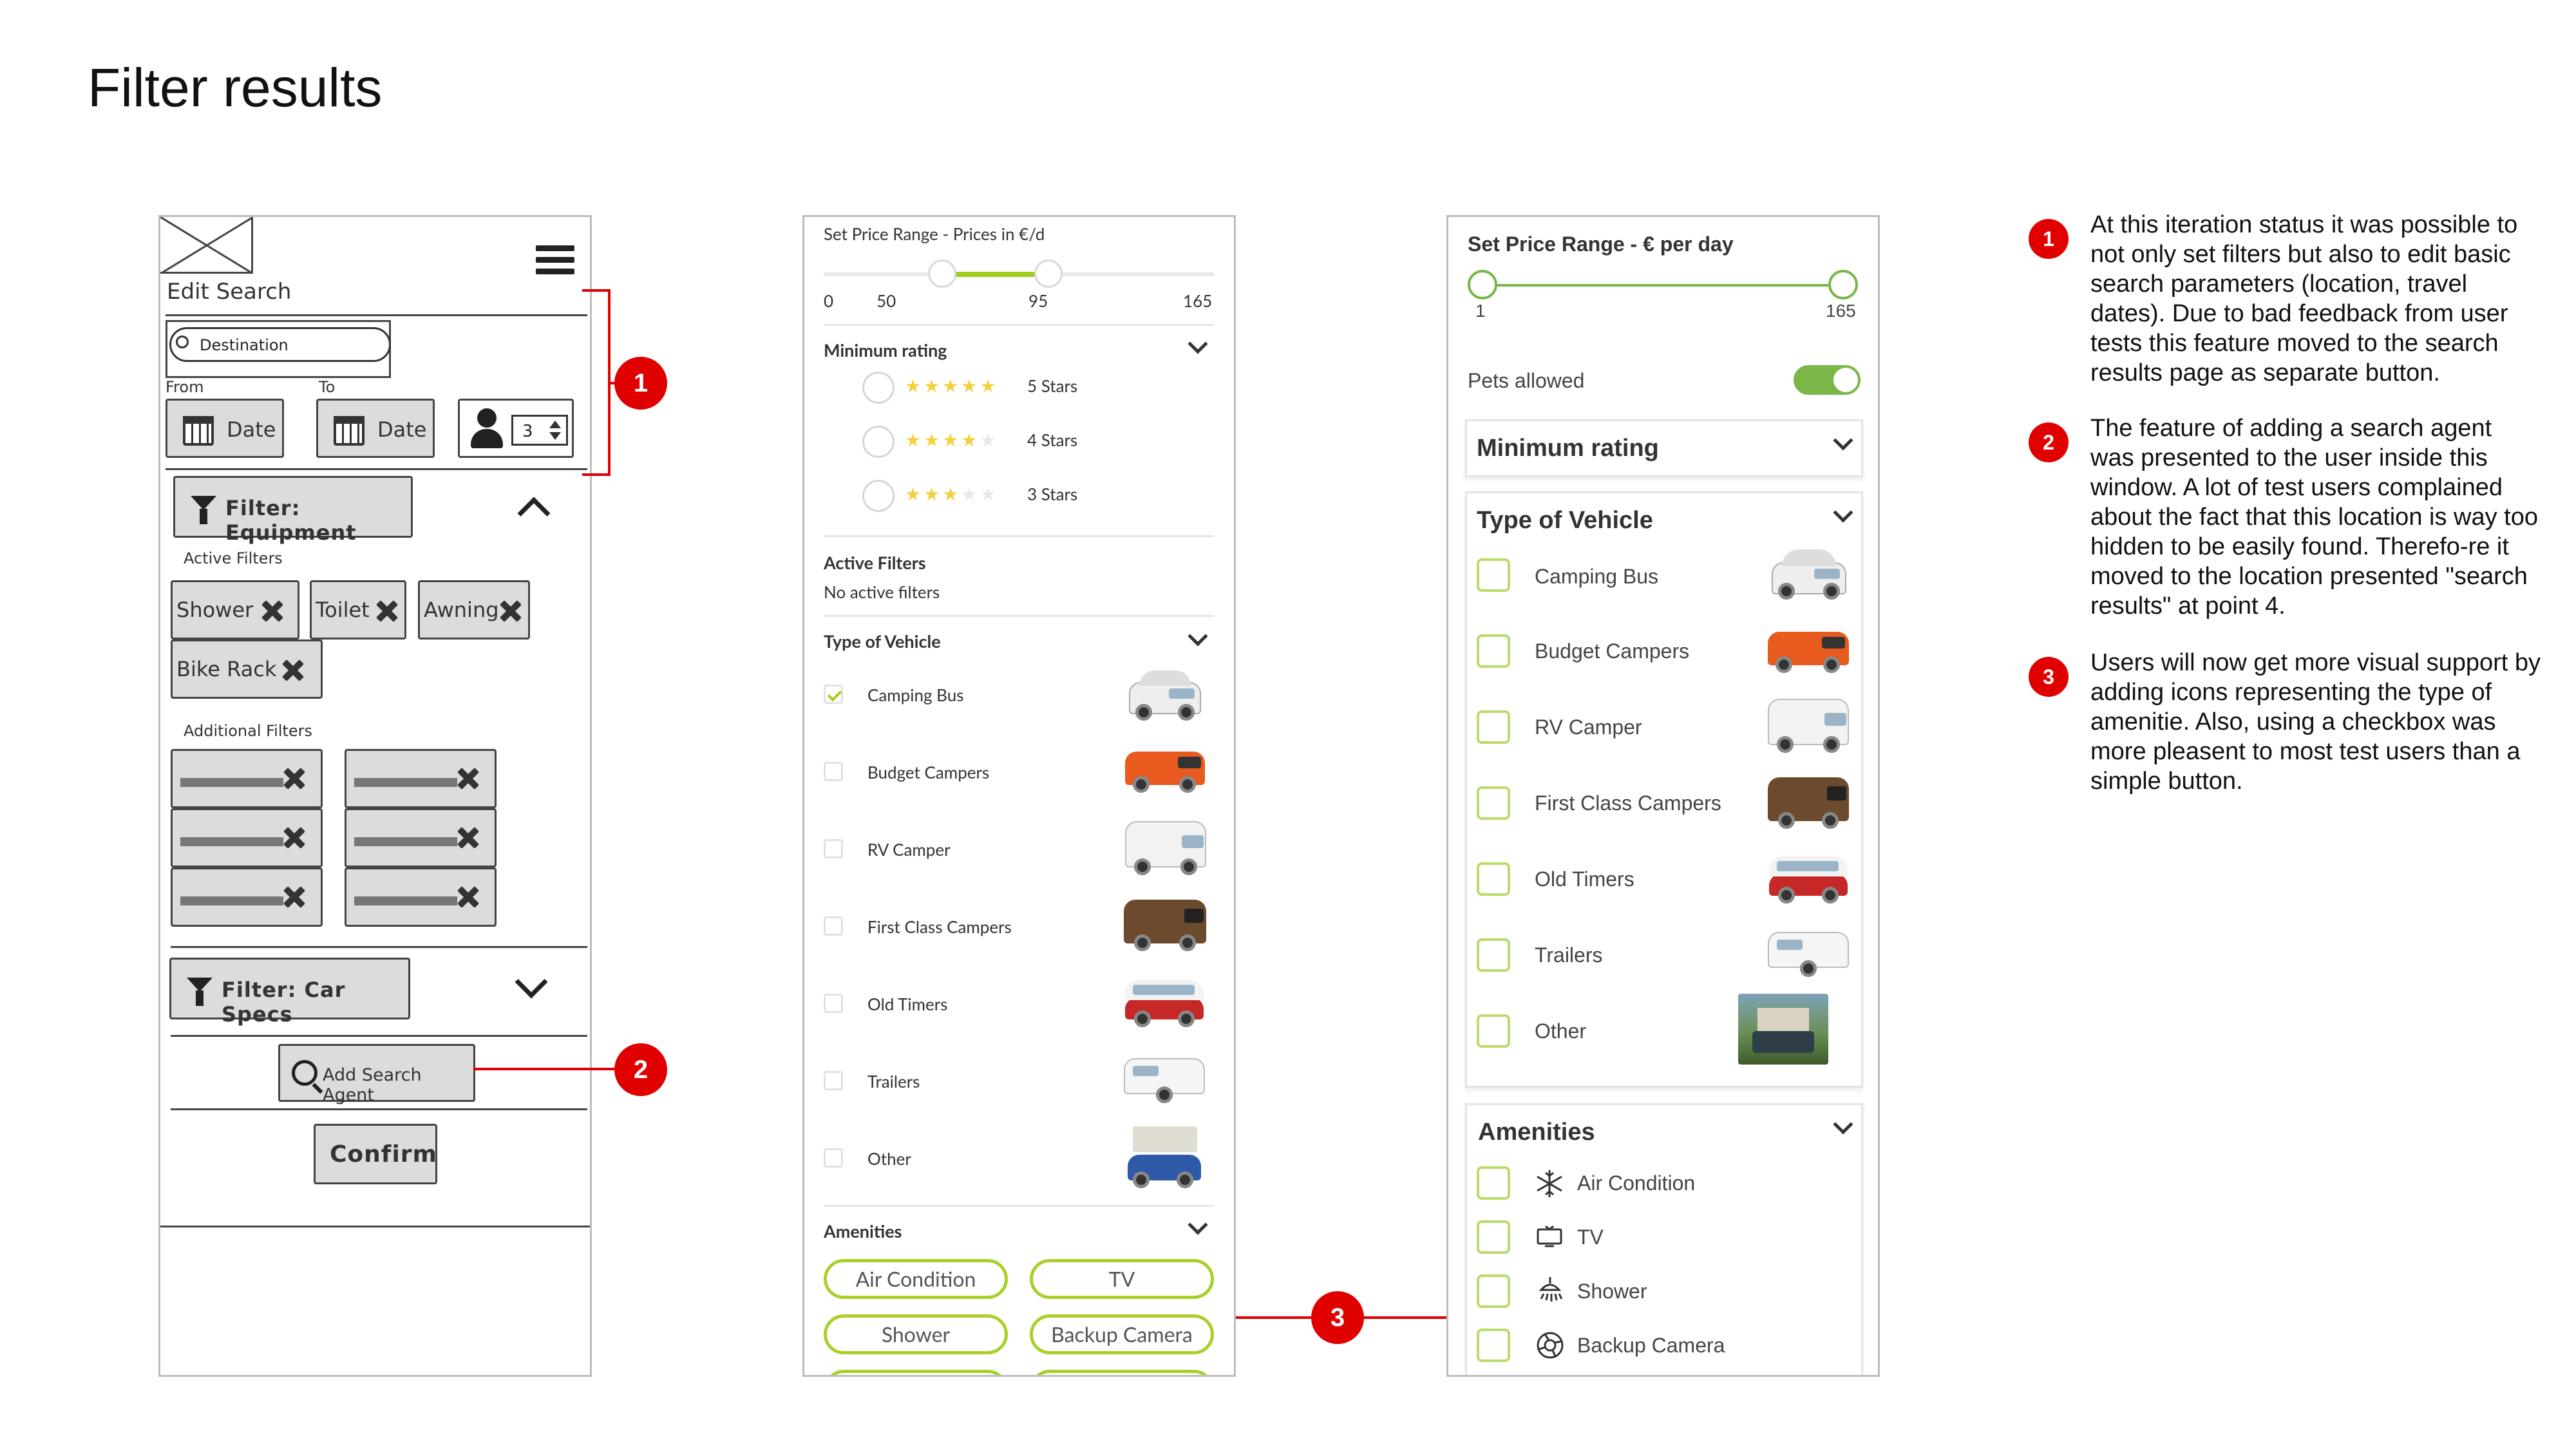  Describe the element at coordinates (1164, 1157) in the screenshot. I see `rooftop-tent-car-image` at that location.